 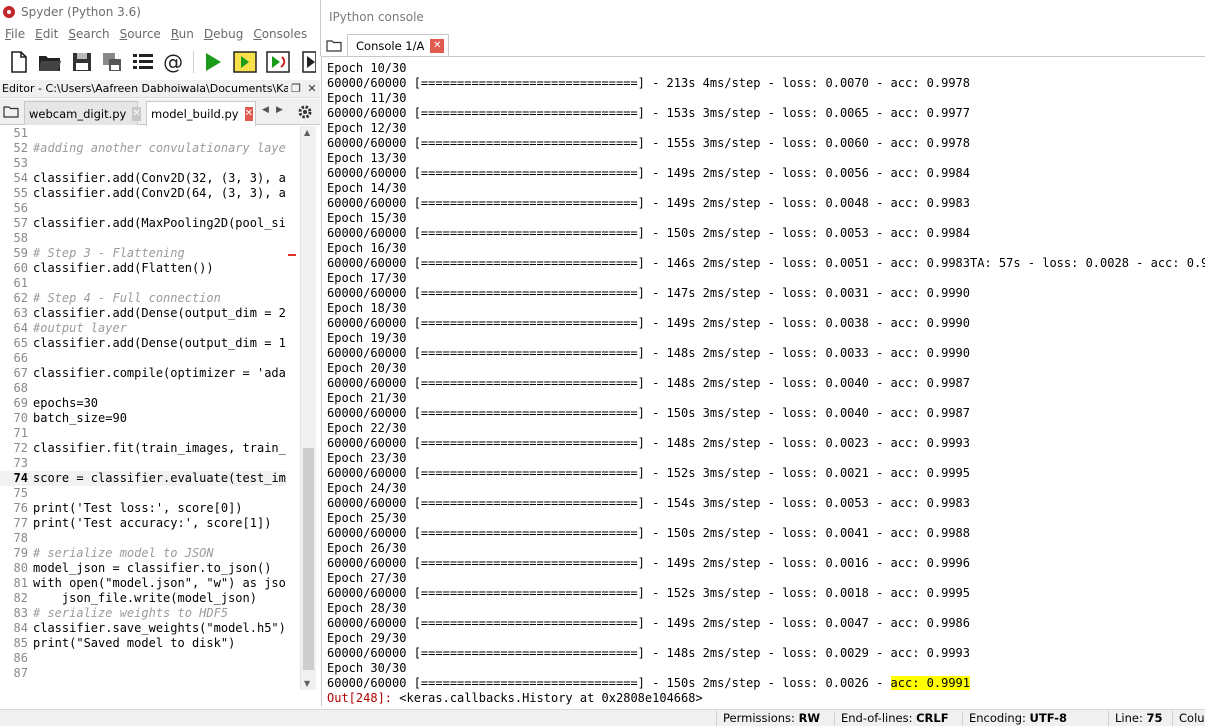 I want to click on code-line: 81 with open("model.json", "w") as json_, so click(x=143, y=583).